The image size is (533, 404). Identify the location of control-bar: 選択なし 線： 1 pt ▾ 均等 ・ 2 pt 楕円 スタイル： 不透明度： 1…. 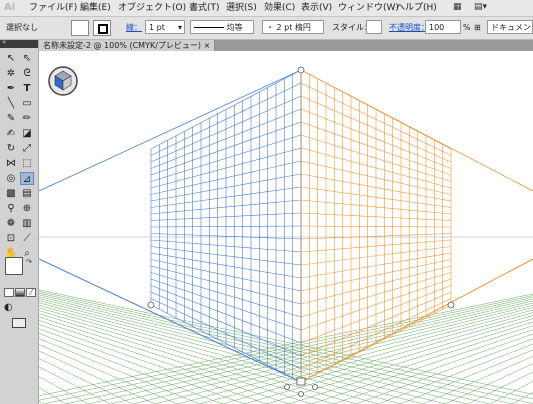
(266, 28).